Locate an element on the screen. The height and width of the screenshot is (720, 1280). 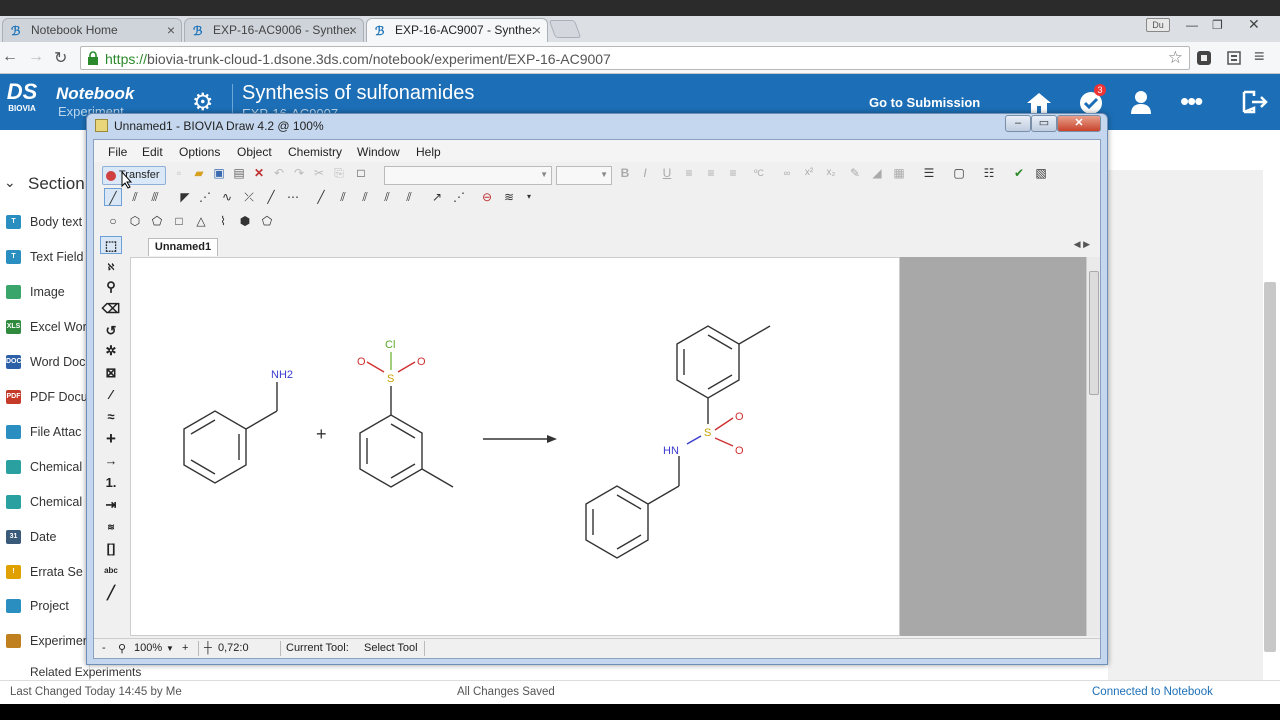
line-style-icon: ☷ is located at coordinates (989, 173).